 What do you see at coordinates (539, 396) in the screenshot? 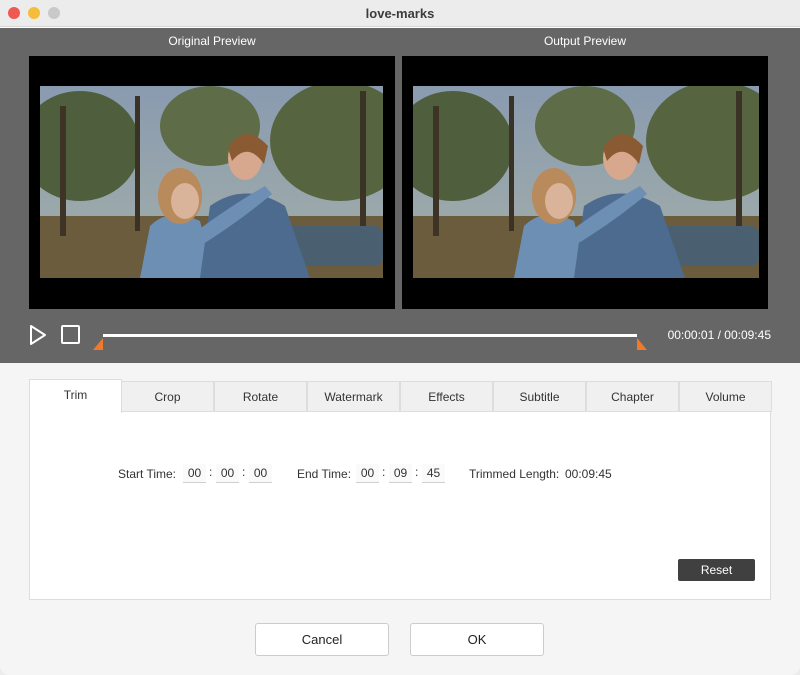
I see `tab-subtitle: Subtitle` at bounding box center [539, 396].